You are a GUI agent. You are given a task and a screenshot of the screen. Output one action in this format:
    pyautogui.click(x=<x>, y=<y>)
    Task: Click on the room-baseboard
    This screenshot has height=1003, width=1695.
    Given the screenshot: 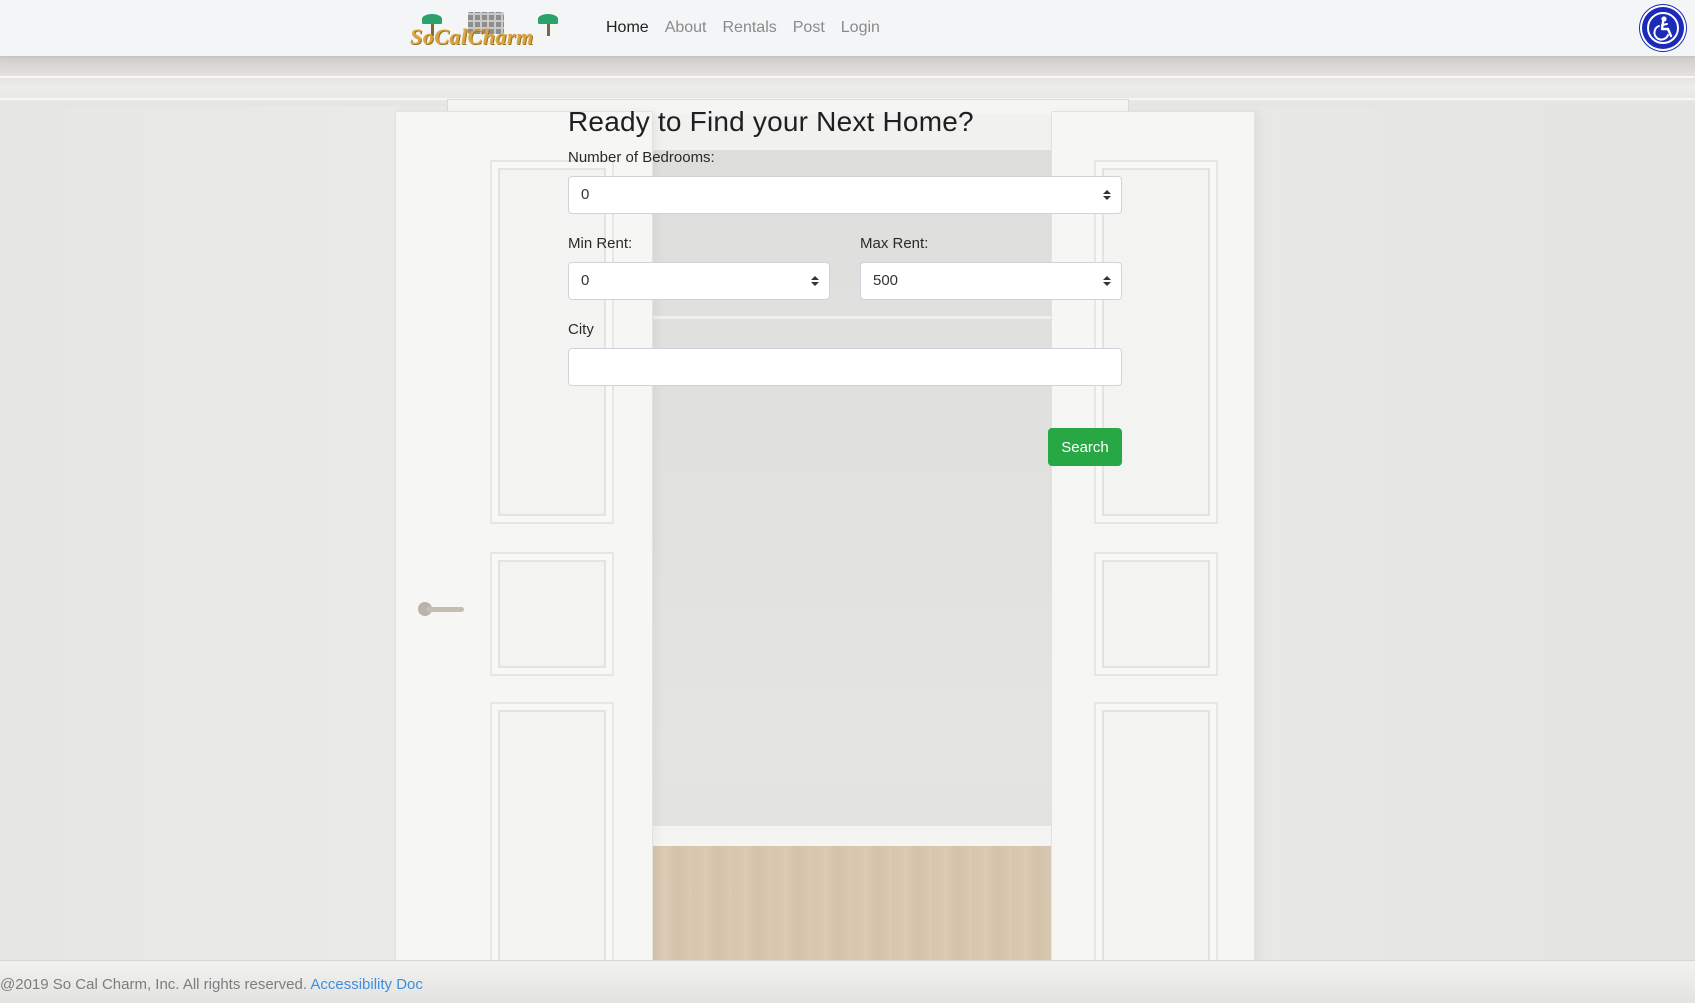 What is the action you would take?
    pyautogui.click(x=852, y=837)
    